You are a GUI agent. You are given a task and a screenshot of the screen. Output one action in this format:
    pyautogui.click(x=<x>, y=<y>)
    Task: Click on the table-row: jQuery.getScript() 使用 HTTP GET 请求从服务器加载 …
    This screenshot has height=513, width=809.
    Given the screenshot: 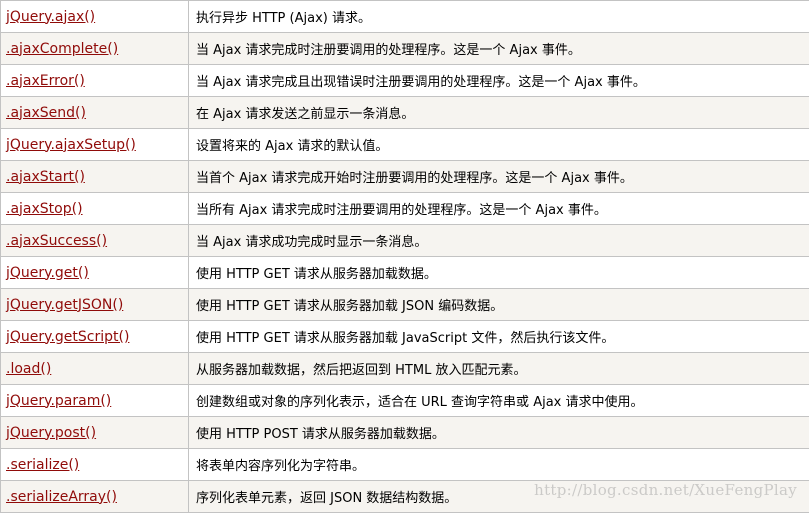 What is the action you would take?
    pyautogui.click(x=405, y=337)
    